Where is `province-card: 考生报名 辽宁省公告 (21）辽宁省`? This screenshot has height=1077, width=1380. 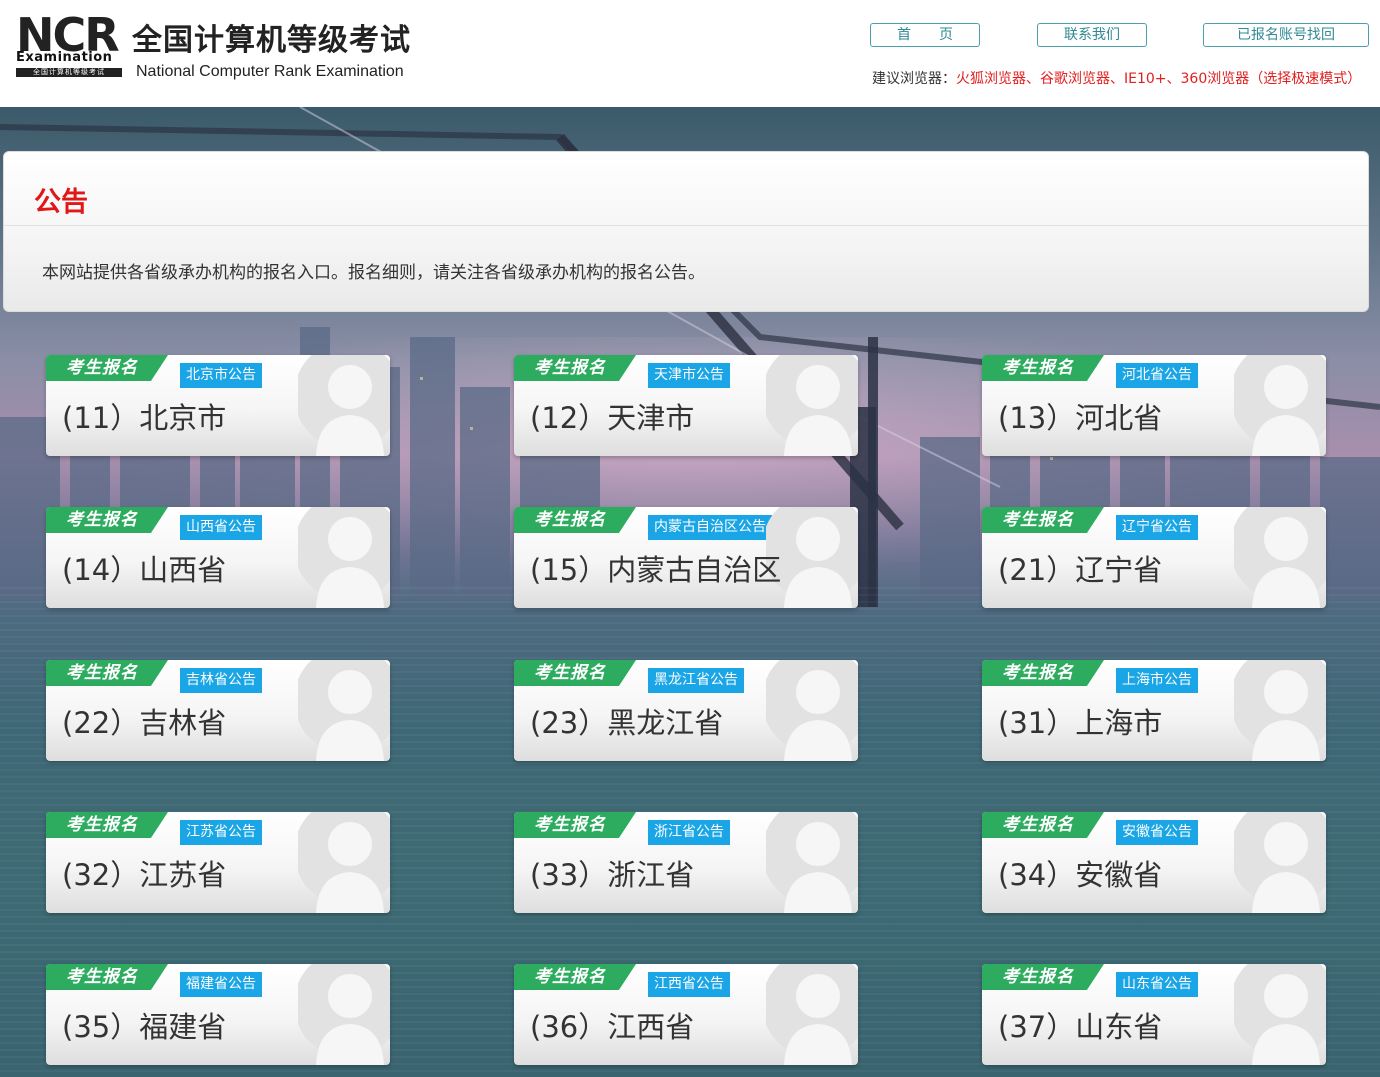 province-card: 考生报名 辽宁省公告 (21）辽宁省 is located at coordinates (1154, 557).